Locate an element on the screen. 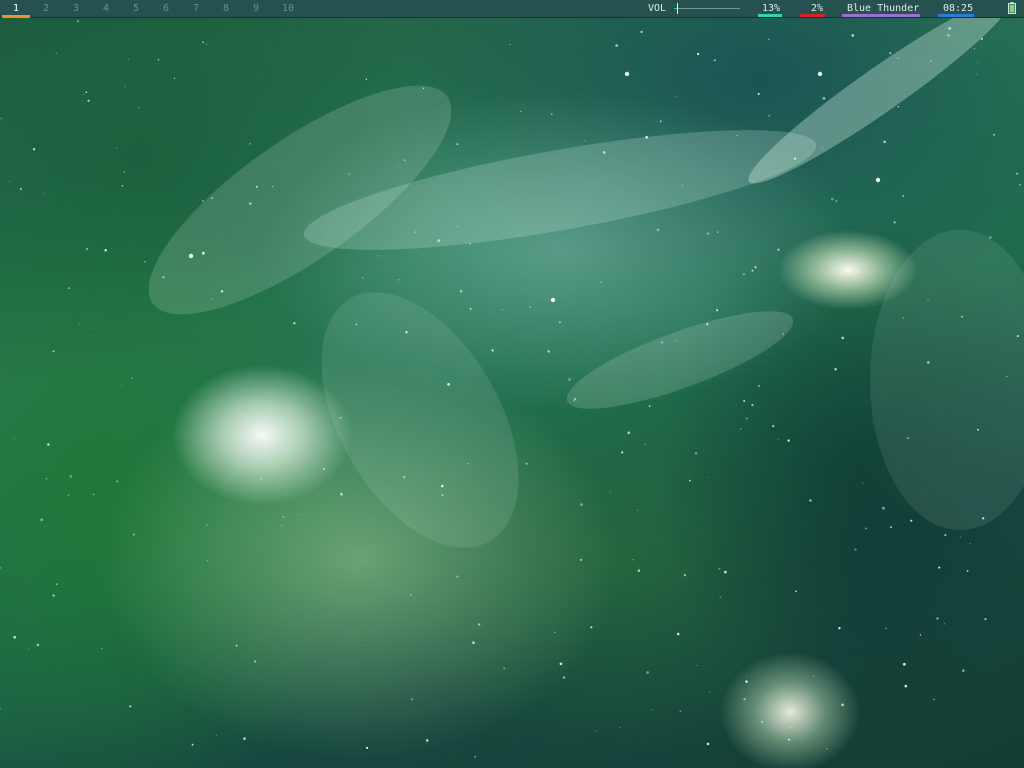 The image size is (1024, 768). workspace-7: 7 is located at coordinates (196, 8).